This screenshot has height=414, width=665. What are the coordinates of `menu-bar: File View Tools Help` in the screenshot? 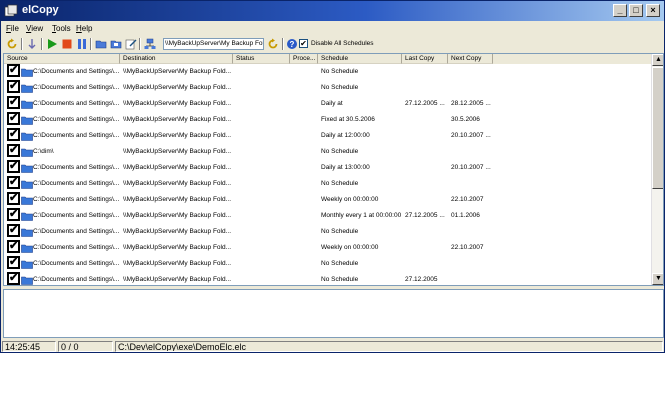 It's located at (332, 29).